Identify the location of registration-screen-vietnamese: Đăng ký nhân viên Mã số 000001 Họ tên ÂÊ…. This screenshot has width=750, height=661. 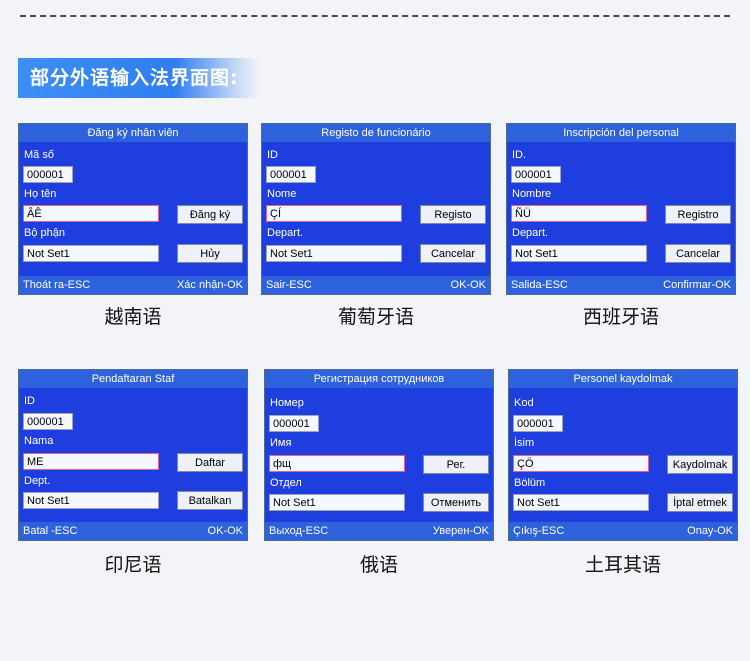
(133, 209).